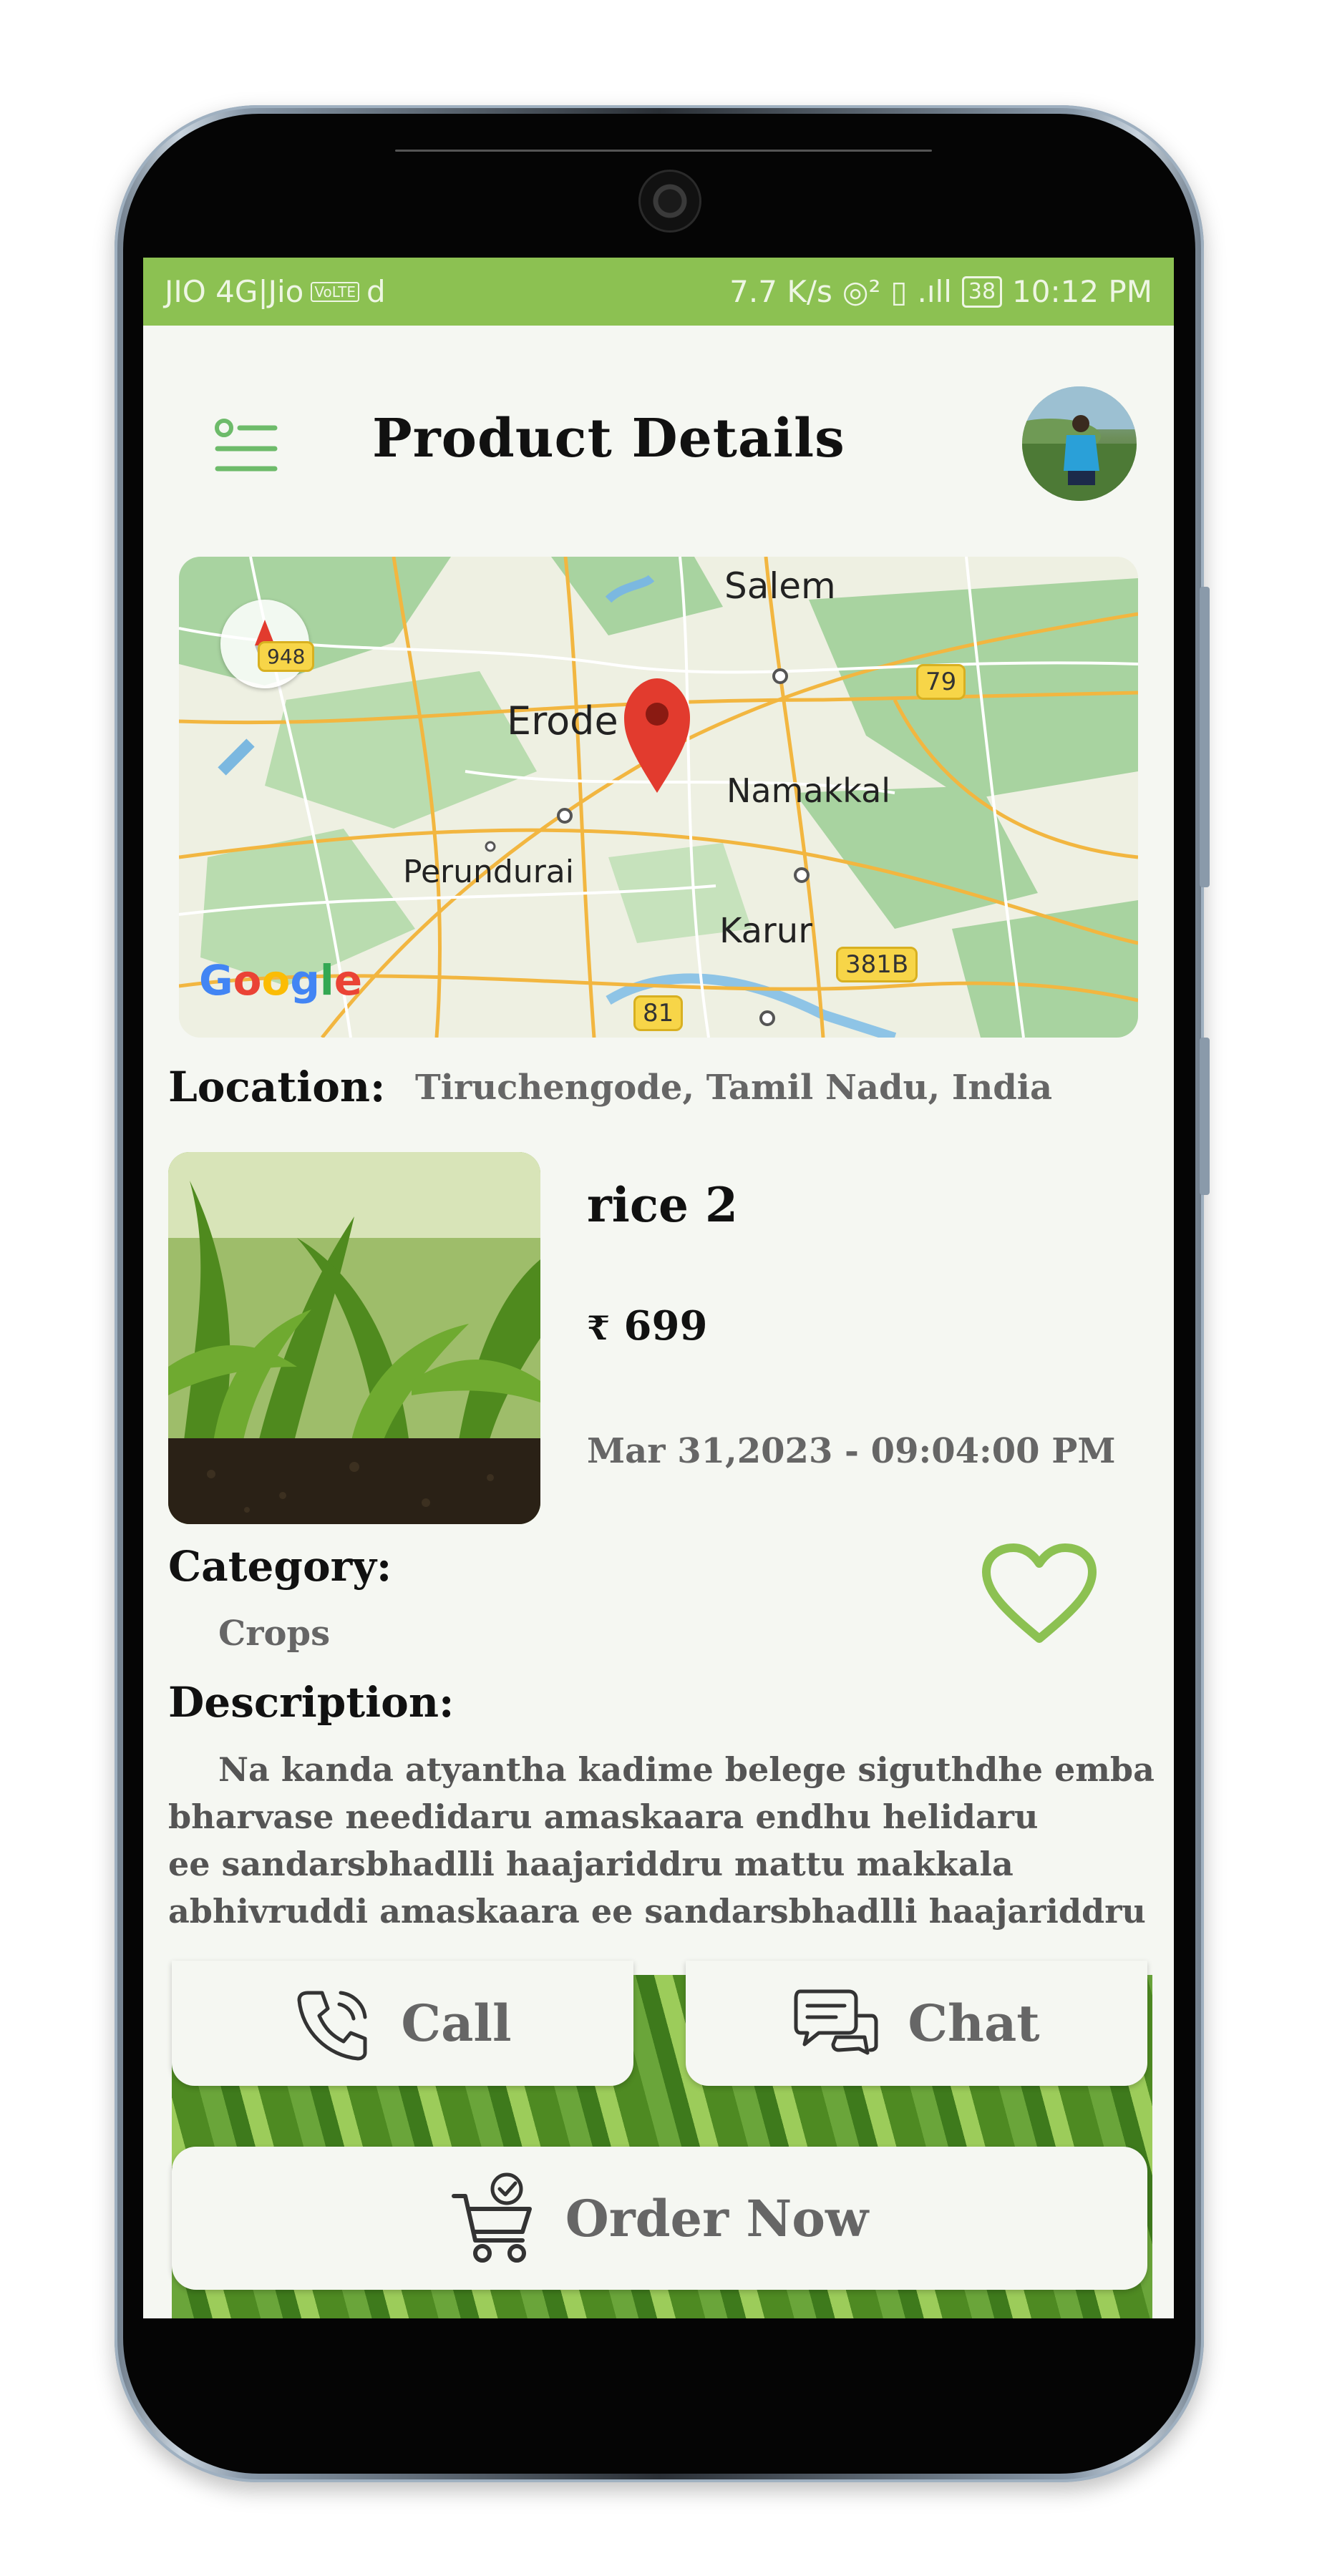 This screenshot has width=1317, height=2576. Describe the element at coordinates (277, 1087) in the screenshot. I see `location-label: Location:` at that location.